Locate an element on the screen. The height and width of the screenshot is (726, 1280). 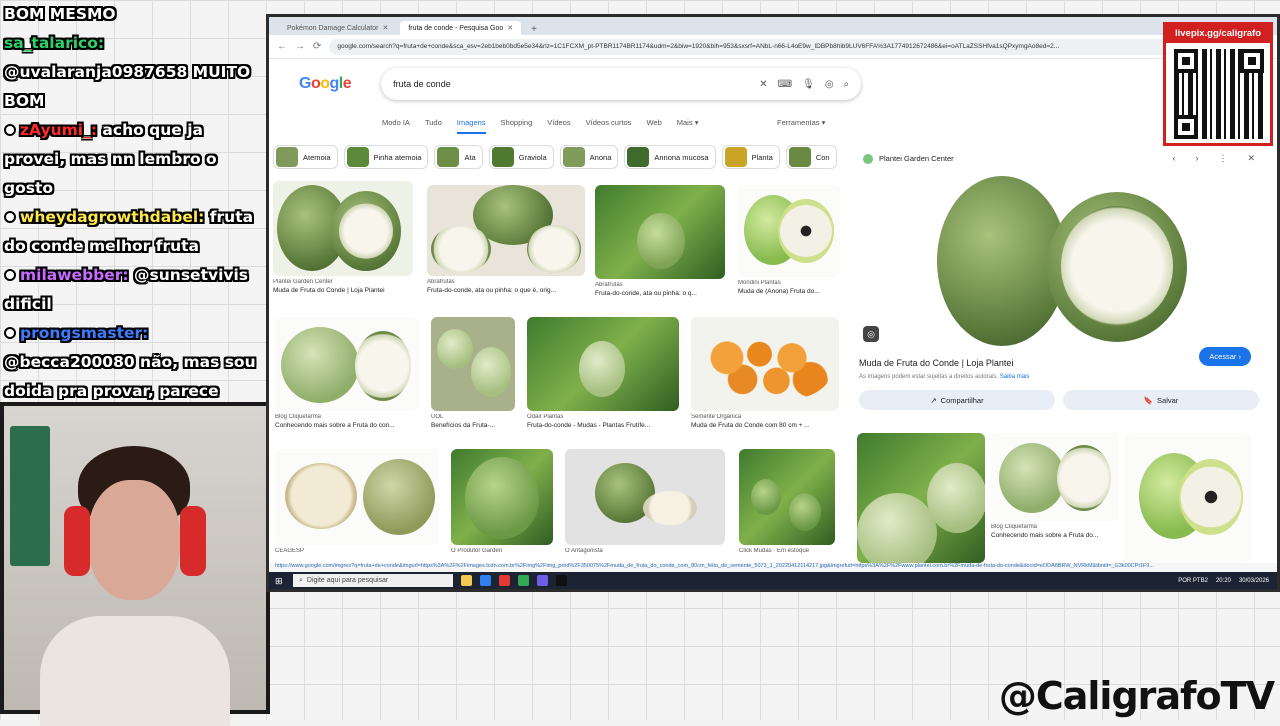
chevron-right-icon: › is located at coordinates (1196, 158).